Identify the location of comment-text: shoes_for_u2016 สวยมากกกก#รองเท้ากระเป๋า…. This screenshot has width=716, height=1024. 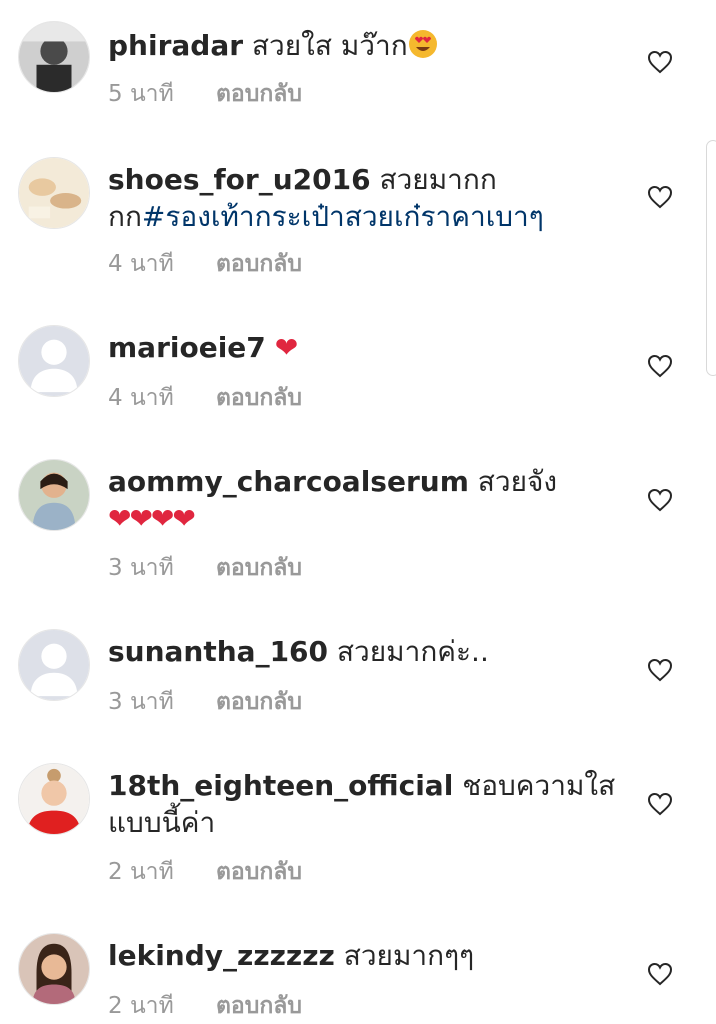
(368, 198).